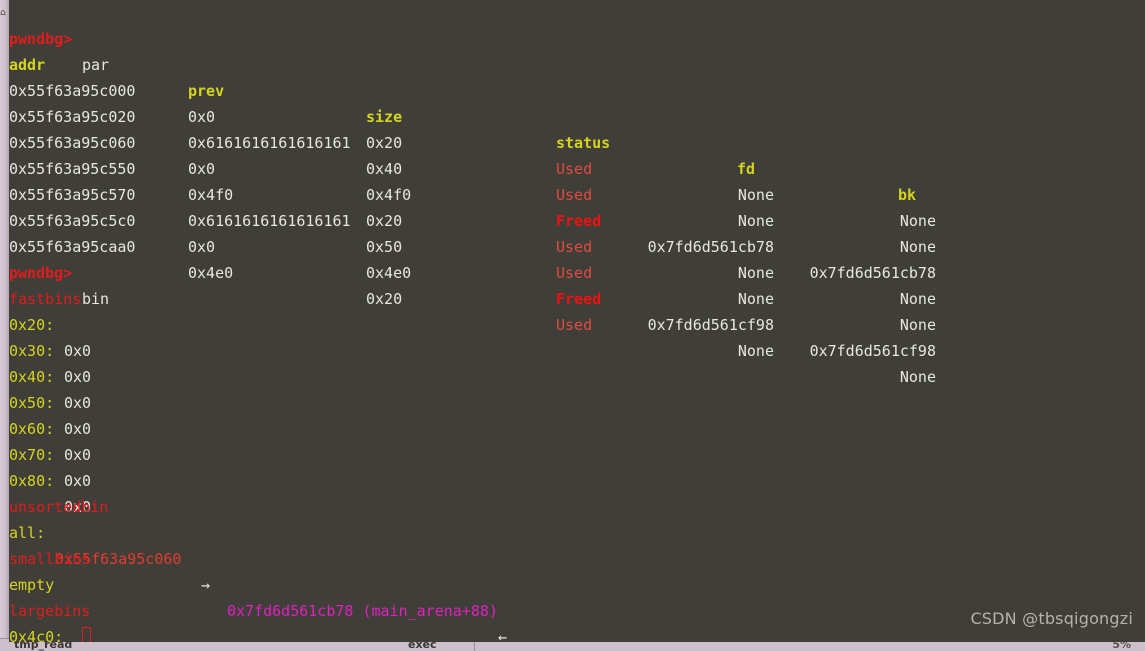  I want to click on fastbin-entry: 0x50: 0x0, so click(50, 401).